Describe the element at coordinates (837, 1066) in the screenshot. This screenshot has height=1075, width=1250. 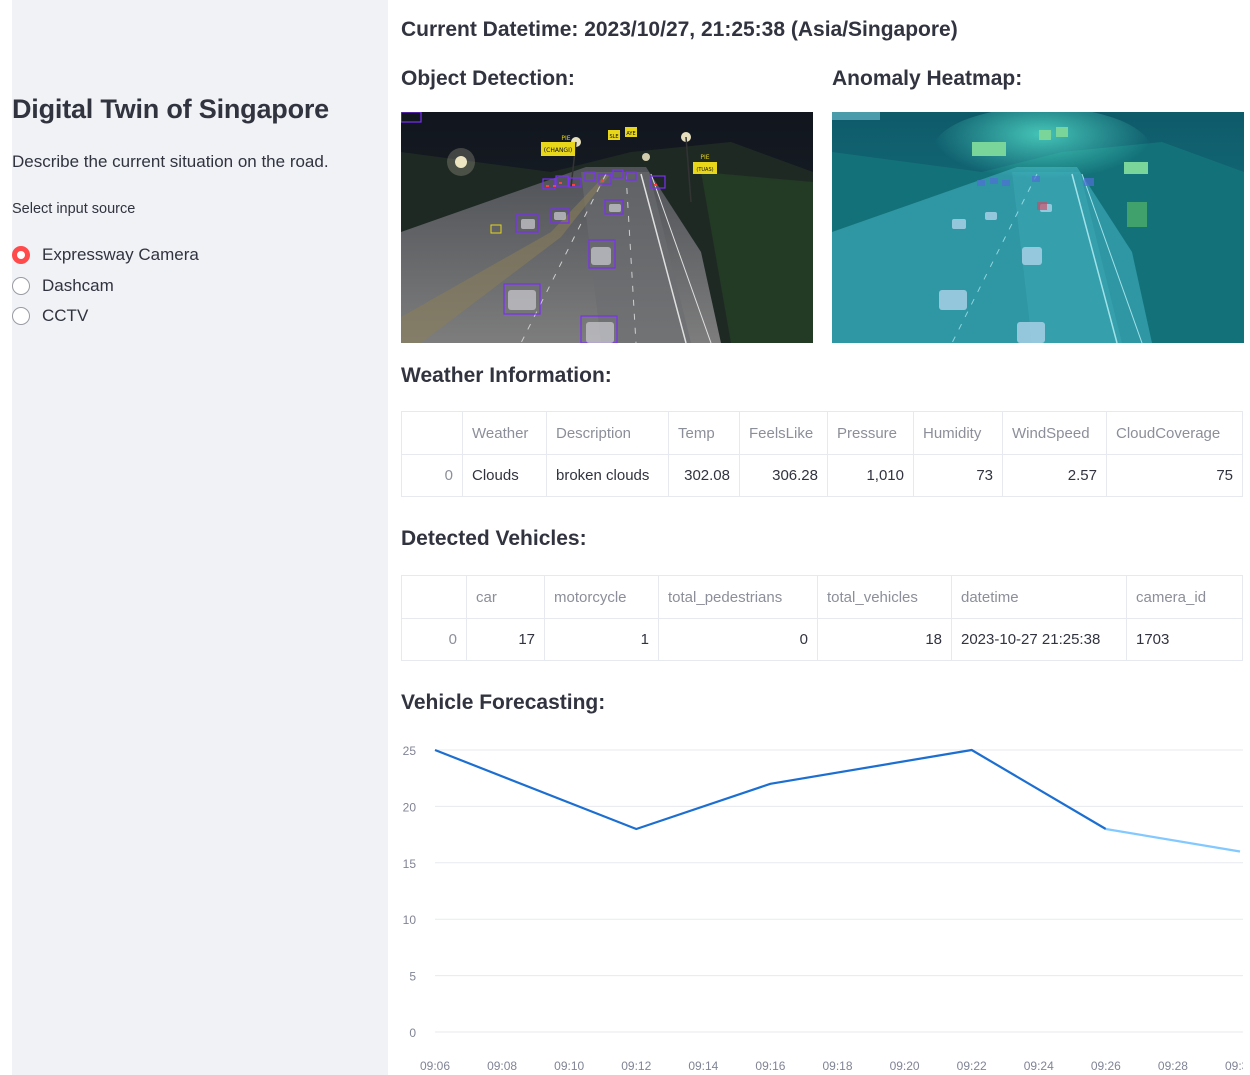
I see `x-tick-label: 09:18` at that location.